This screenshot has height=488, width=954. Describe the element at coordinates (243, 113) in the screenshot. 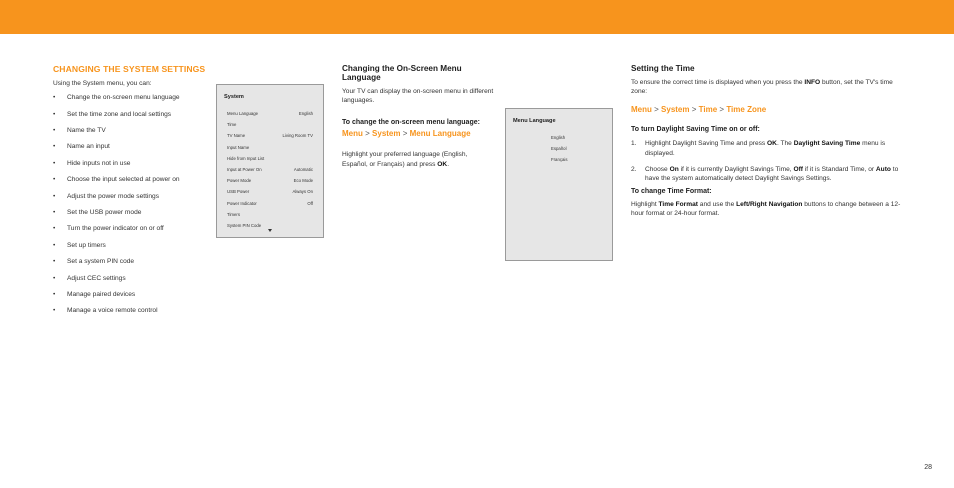

I see `row-label: Menu Language` at that location.